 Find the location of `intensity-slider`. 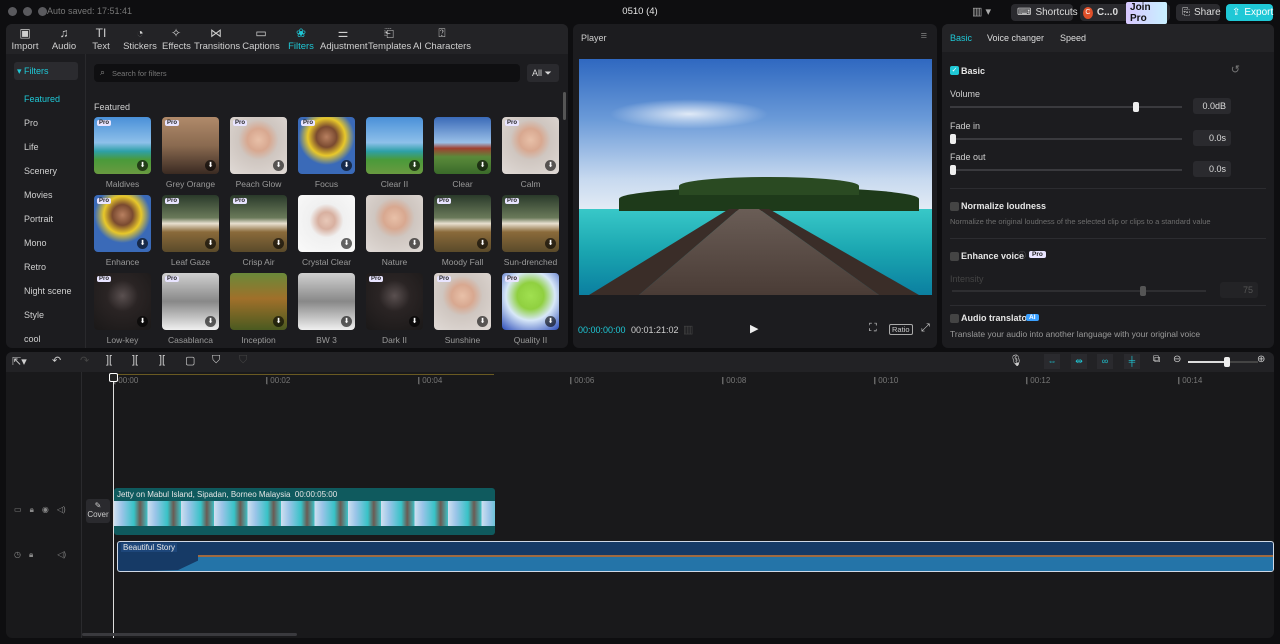

intensity-slider is located at coordinates (1079, 291).